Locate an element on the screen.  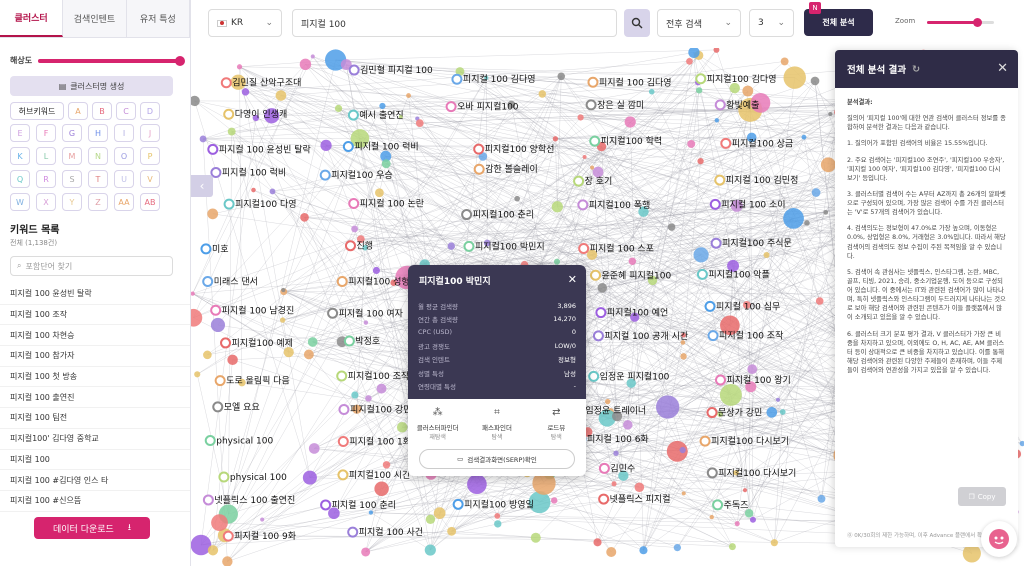
graph-node-label: 피지컬100 예제 is located at coordinates (262, 343).